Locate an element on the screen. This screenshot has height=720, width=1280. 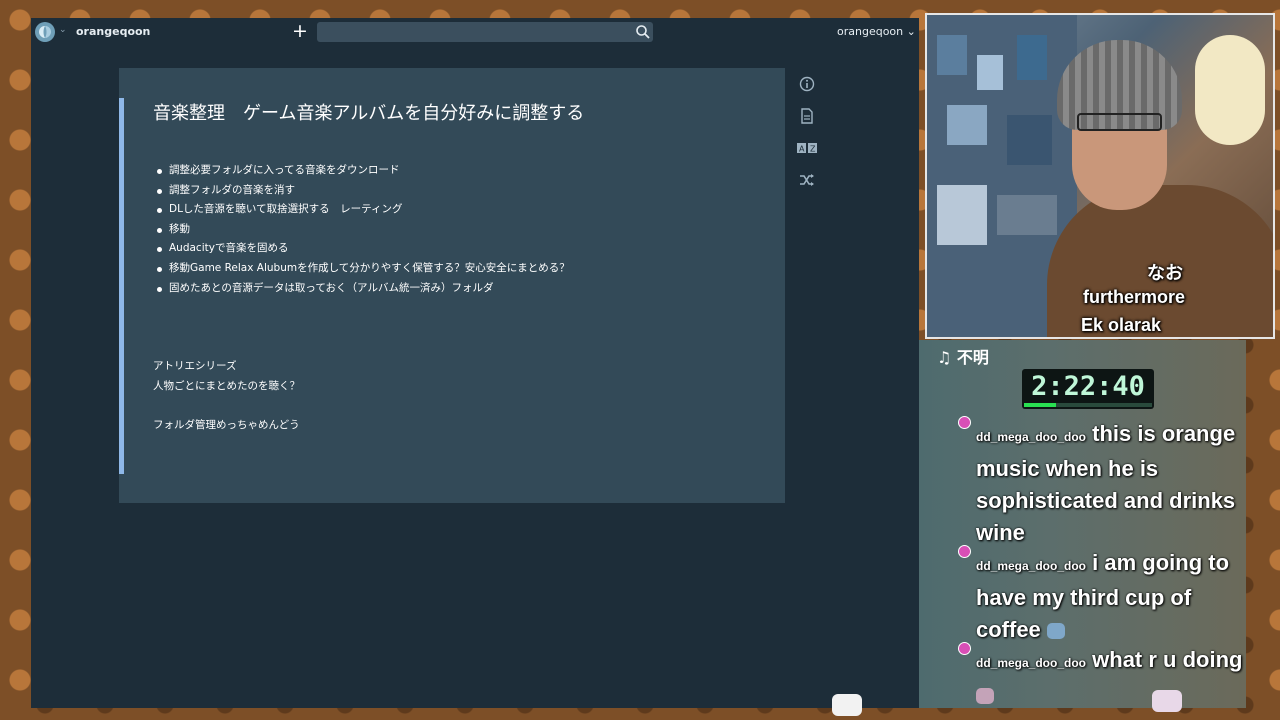
workspace-name: orangeqoon is located at coordinates (113, 31).